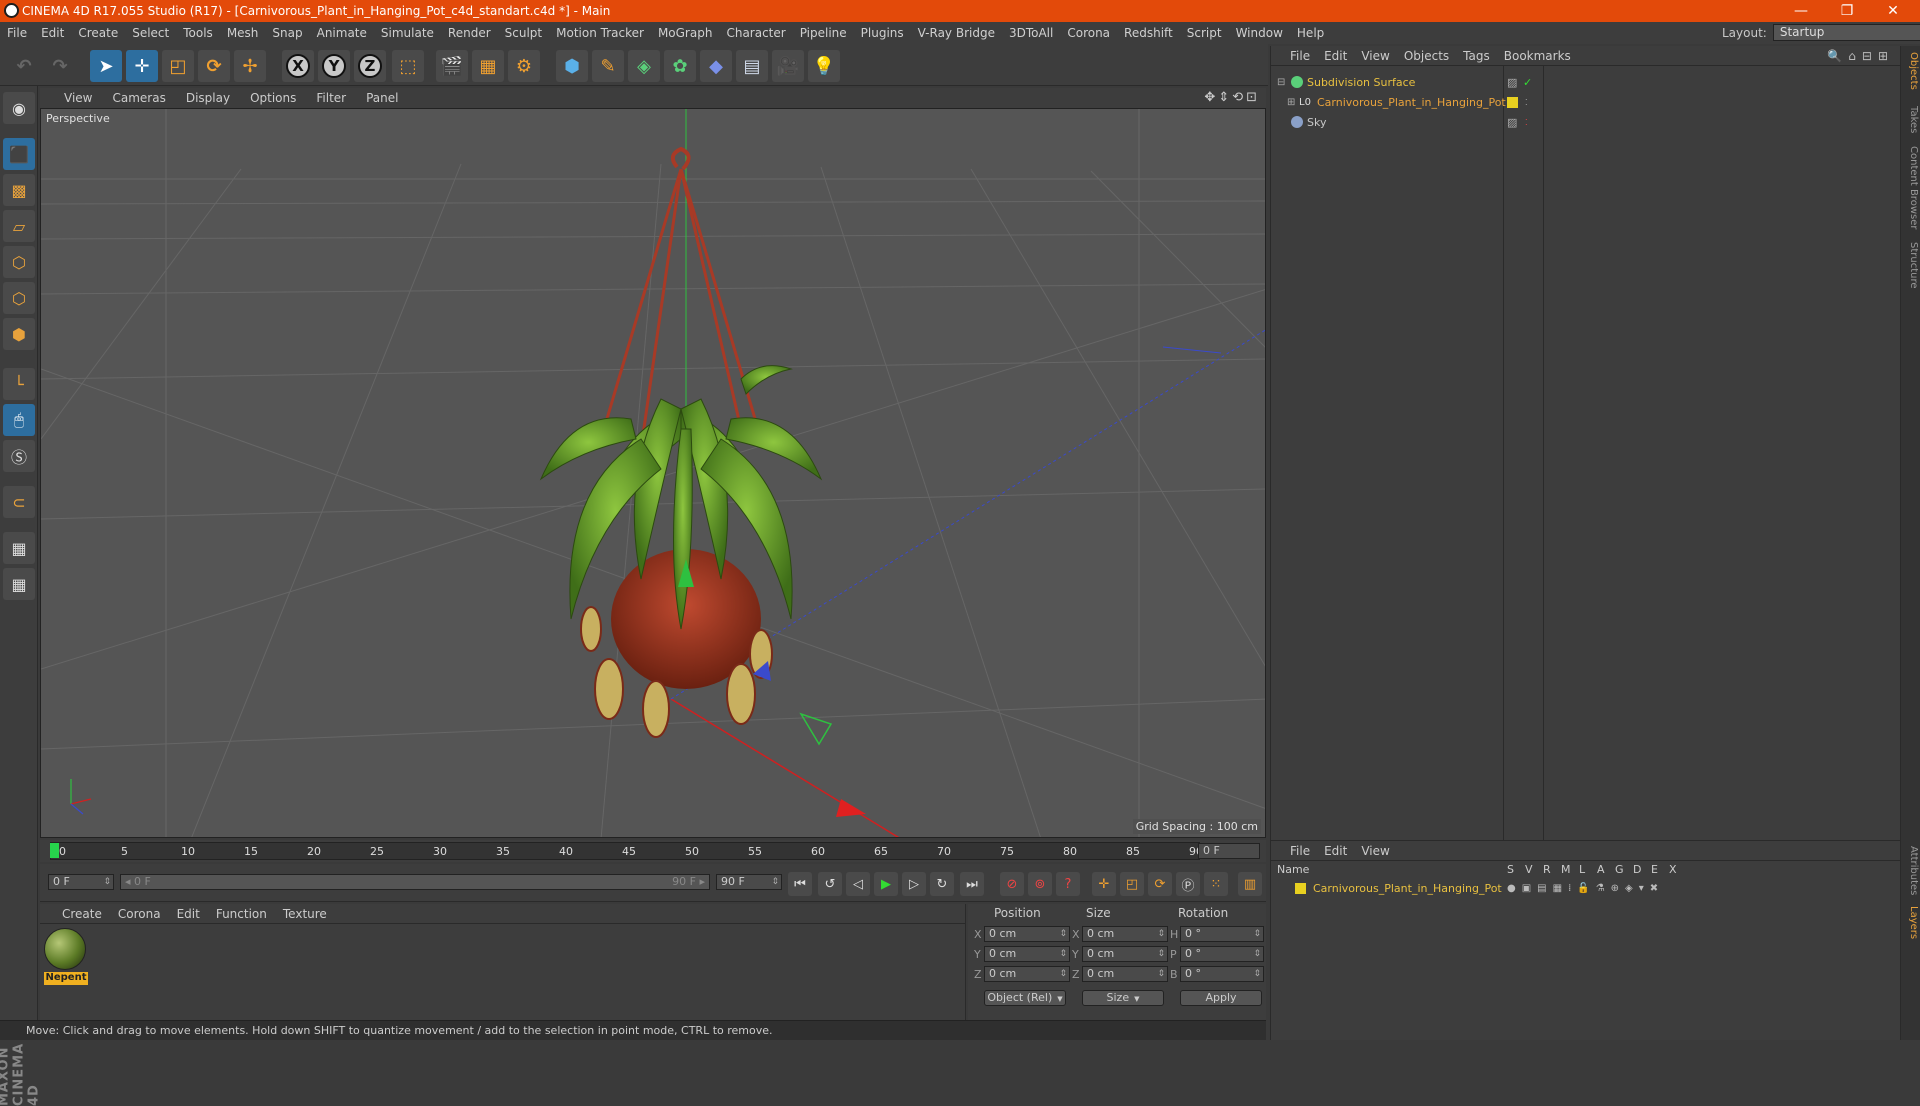 Image resolution: width=1920 pixels, height=1106 pixels. What do you see at coordinates (1911, 119) in the screenshot?
I see `side-tab-takes: Takes` at bounding box center [1911, 119].